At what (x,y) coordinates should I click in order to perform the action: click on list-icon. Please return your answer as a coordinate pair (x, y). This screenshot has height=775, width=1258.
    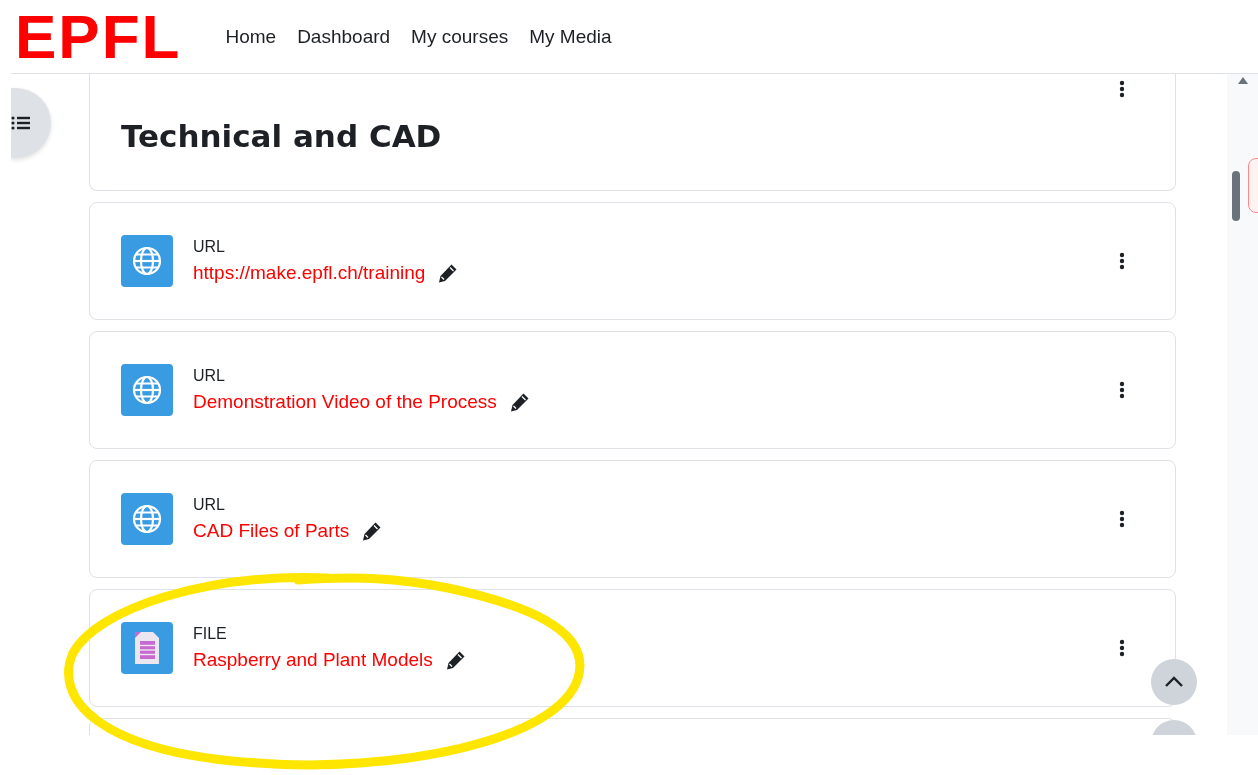
    Looking at the image, I should click on (21, 123).